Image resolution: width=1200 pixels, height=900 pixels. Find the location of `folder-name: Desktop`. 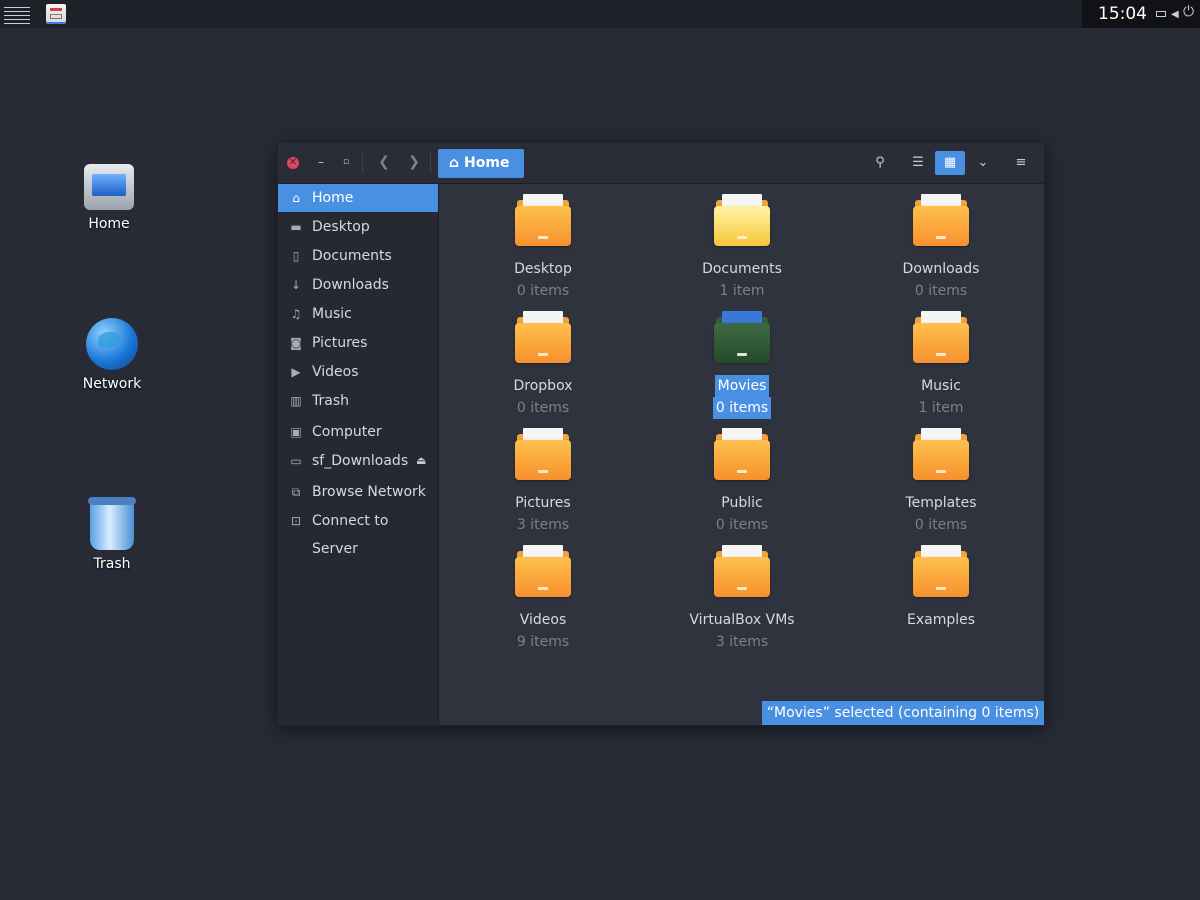

folder-name: Desktop is located at coordinates (543, 269).